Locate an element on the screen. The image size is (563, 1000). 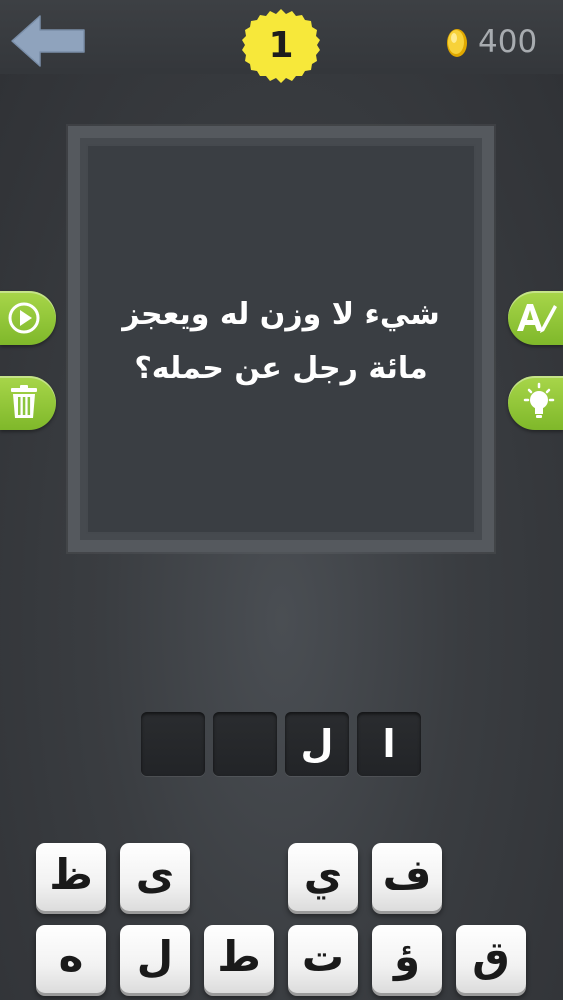
trash-icon is located at coordinates (24, 401).